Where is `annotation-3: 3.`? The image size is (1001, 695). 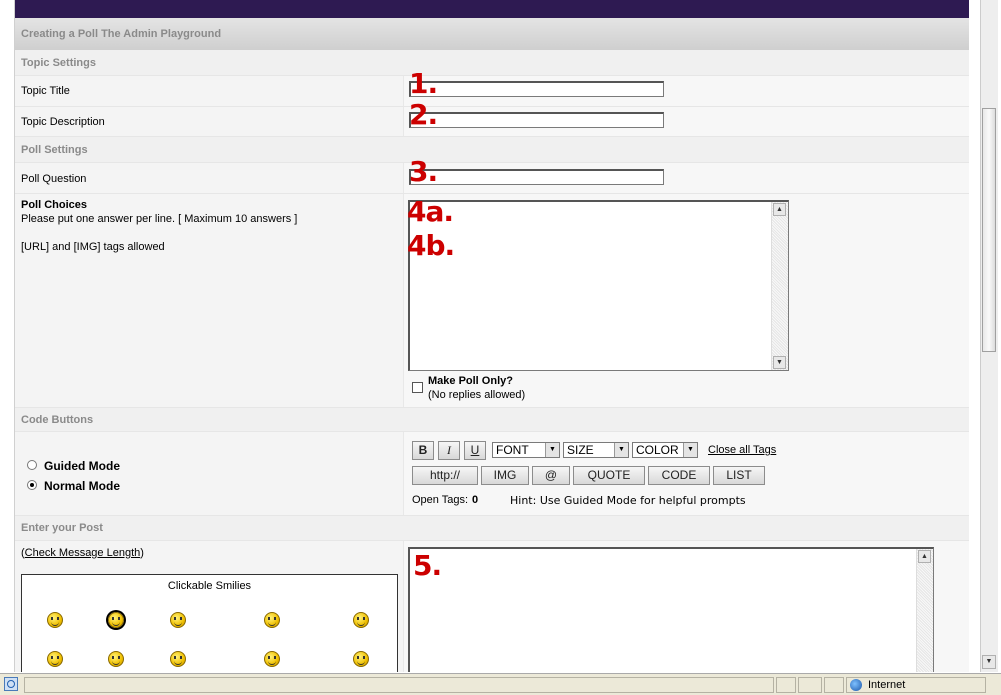 annotation-3: 3. is located at coordinates (423, 171).